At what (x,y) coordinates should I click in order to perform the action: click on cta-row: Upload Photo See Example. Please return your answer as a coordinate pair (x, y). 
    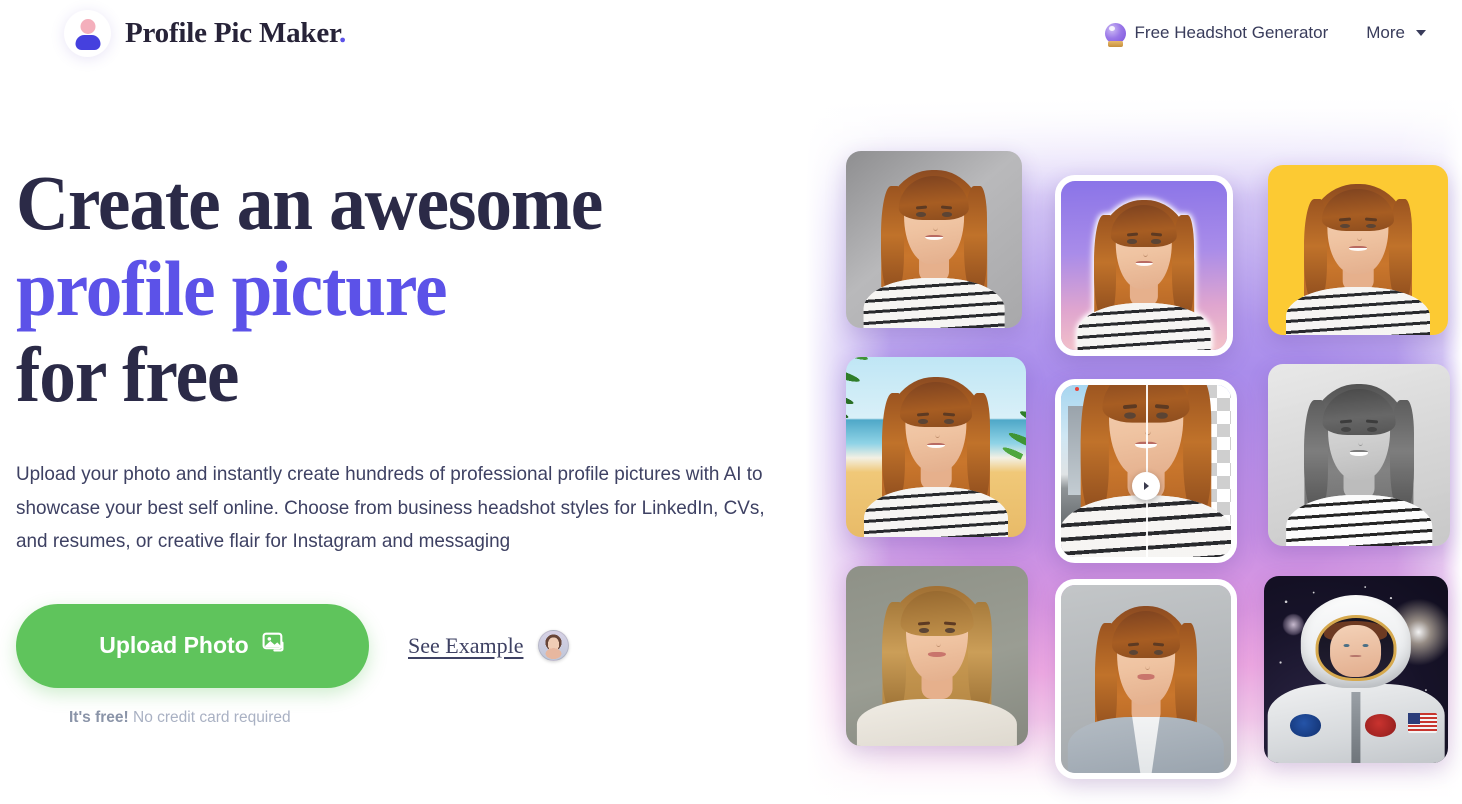
    Looking at the image, I should click on (416, 645).